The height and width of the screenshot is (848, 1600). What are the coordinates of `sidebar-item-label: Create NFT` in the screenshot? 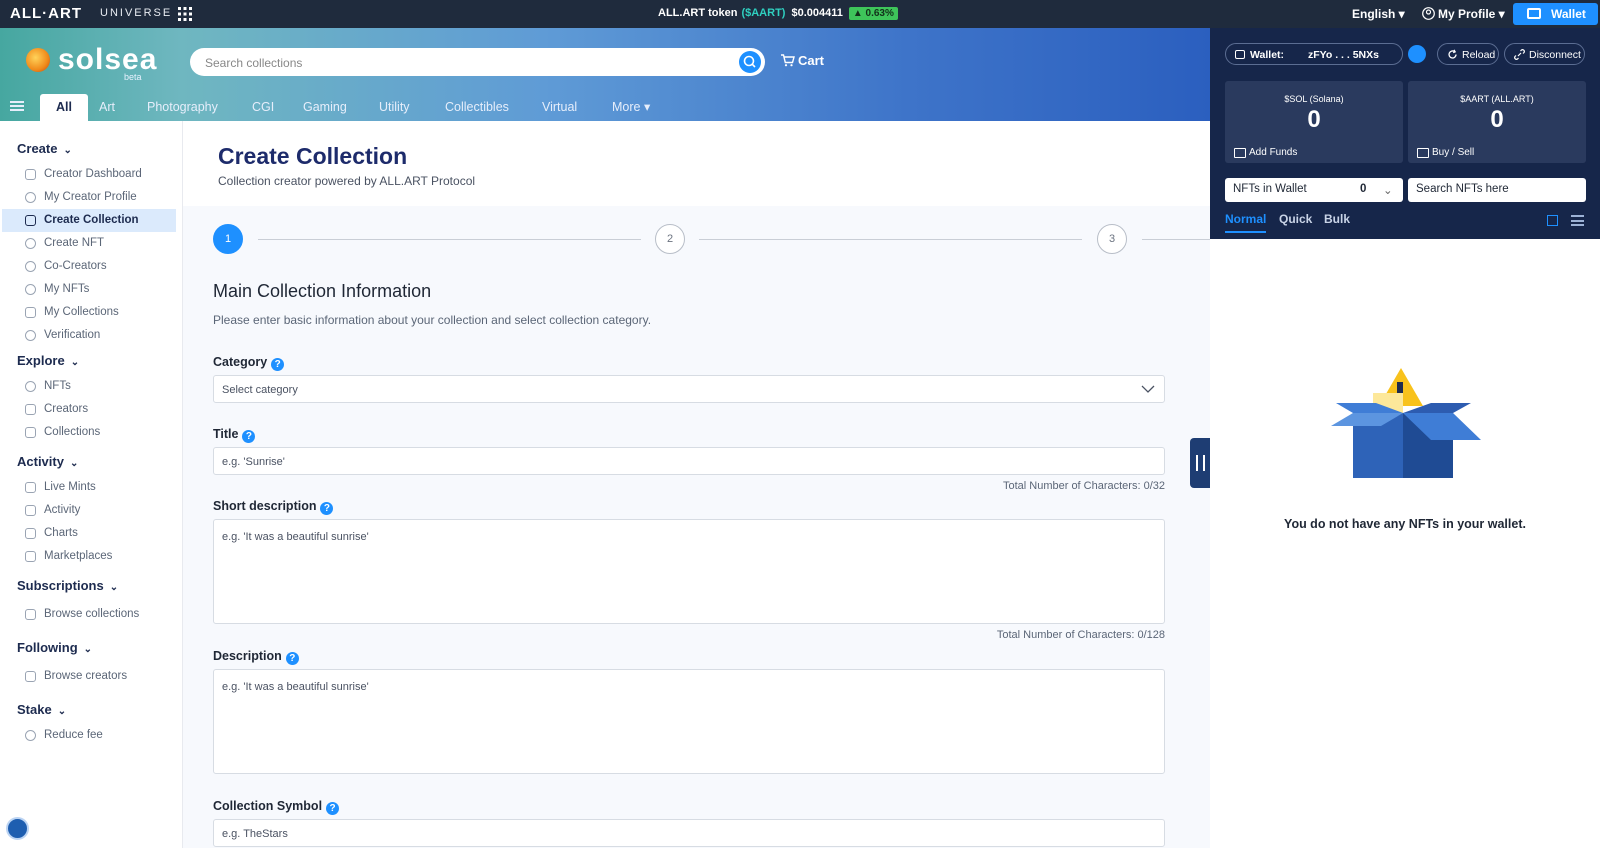 It's located at (74, 243).